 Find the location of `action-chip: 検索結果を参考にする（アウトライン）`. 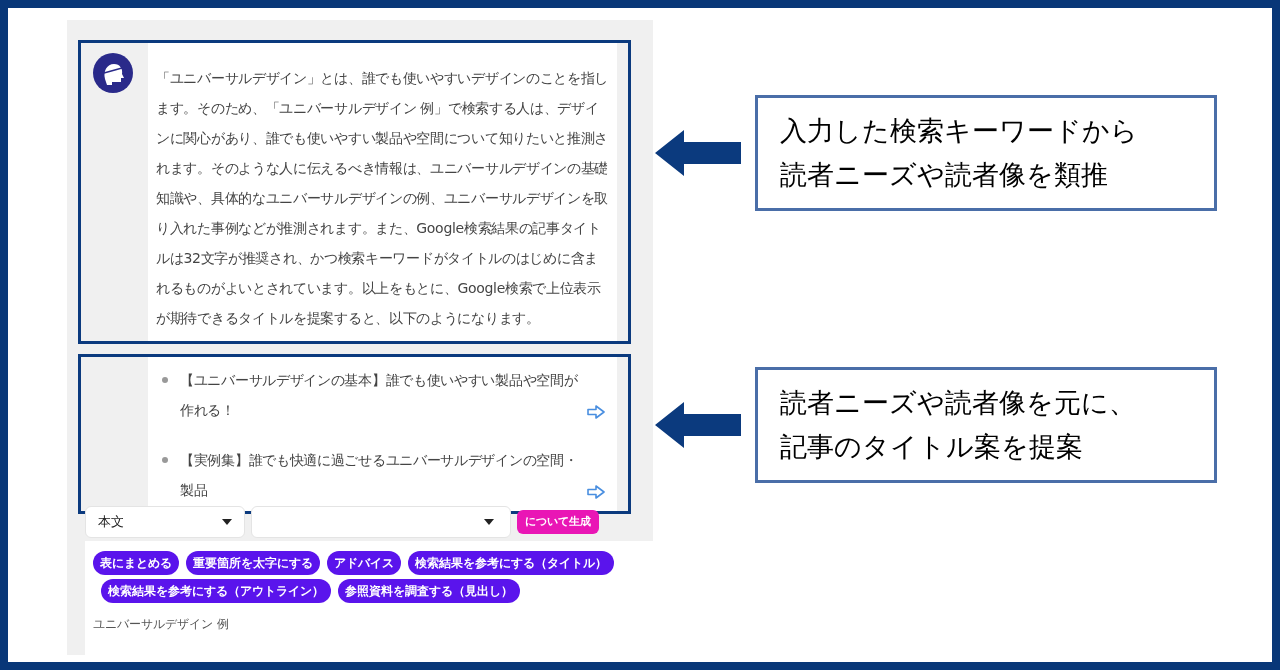

action-chip: 検索結果を参考にする（アウトライン） is located at coordinates (216, 591).